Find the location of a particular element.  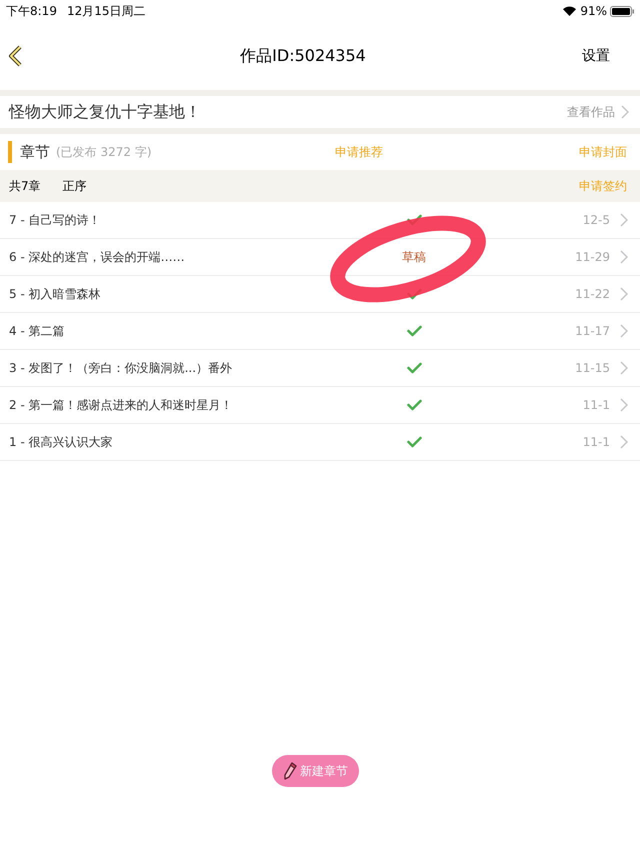

work-title: 怪物大师之复仇十字基地！ is located at coordinates (105, 112).